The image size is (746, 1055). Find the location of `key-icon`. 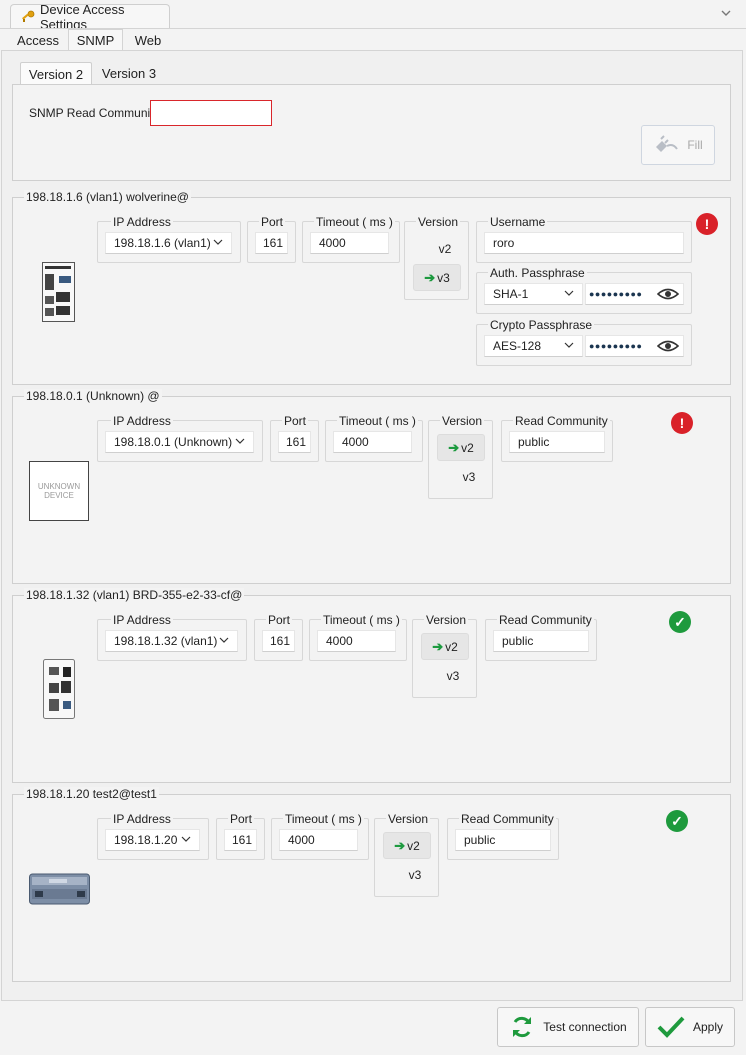

key-icon is located at coordinates (28, 17).